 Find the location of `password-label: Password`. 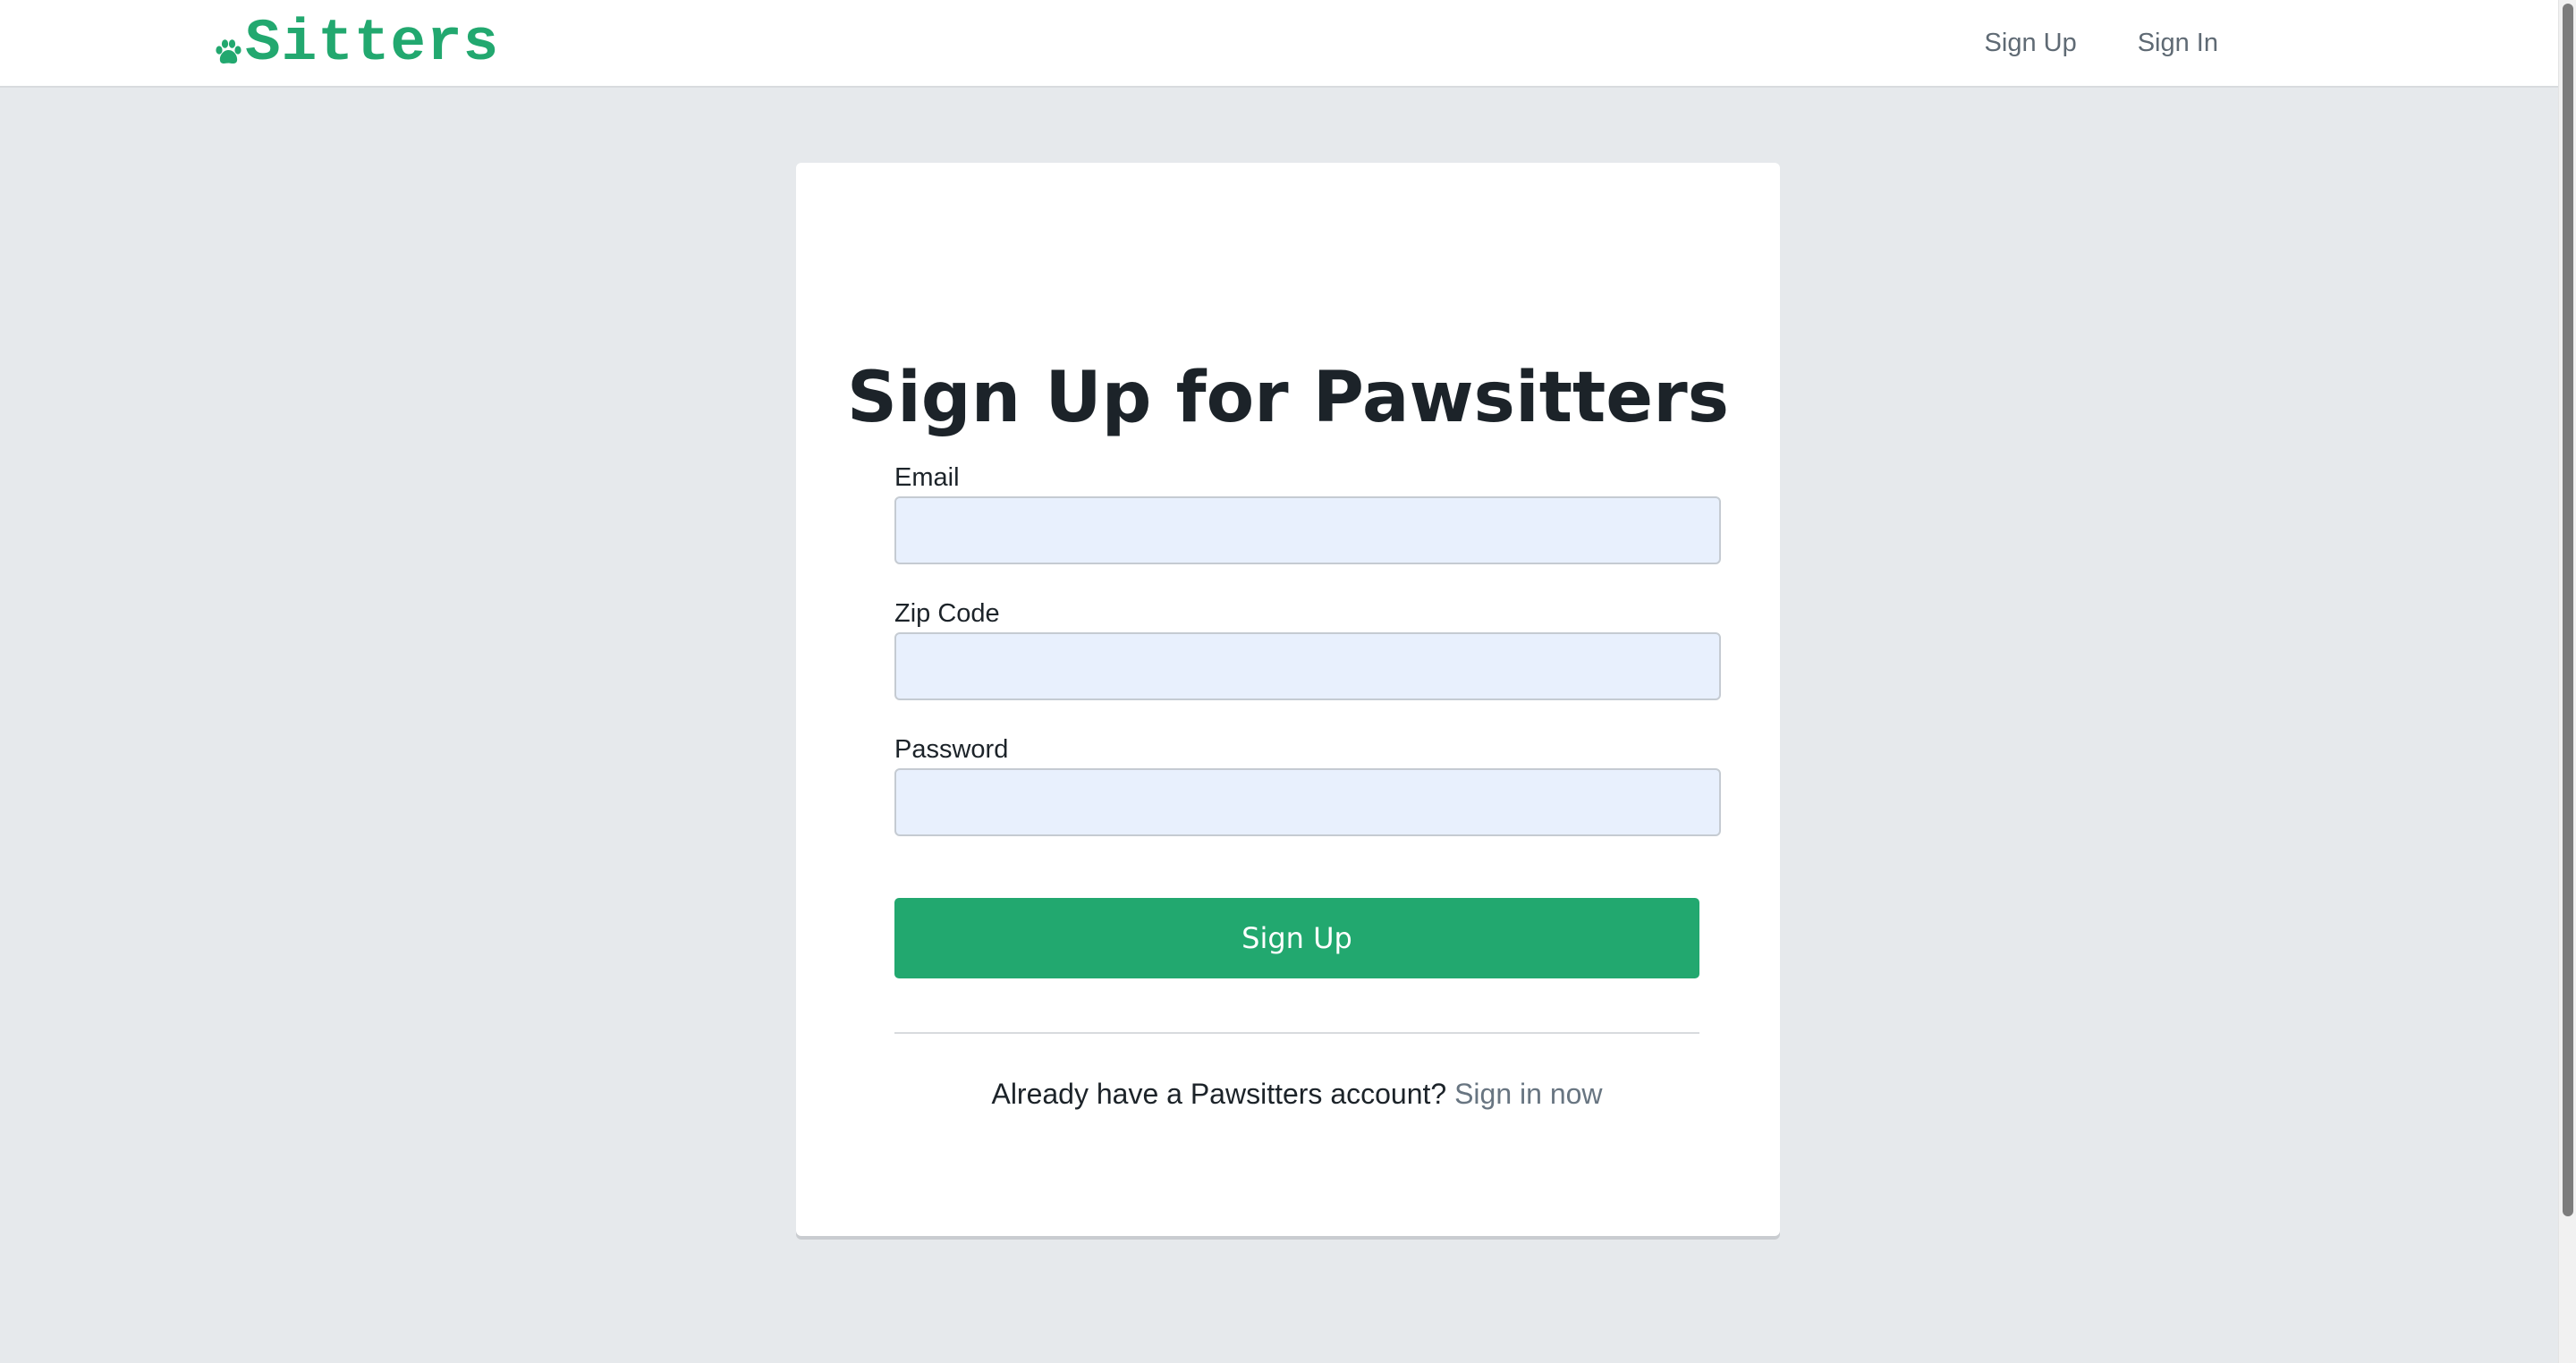

password-label: Password is located at coordinates (951, 750).